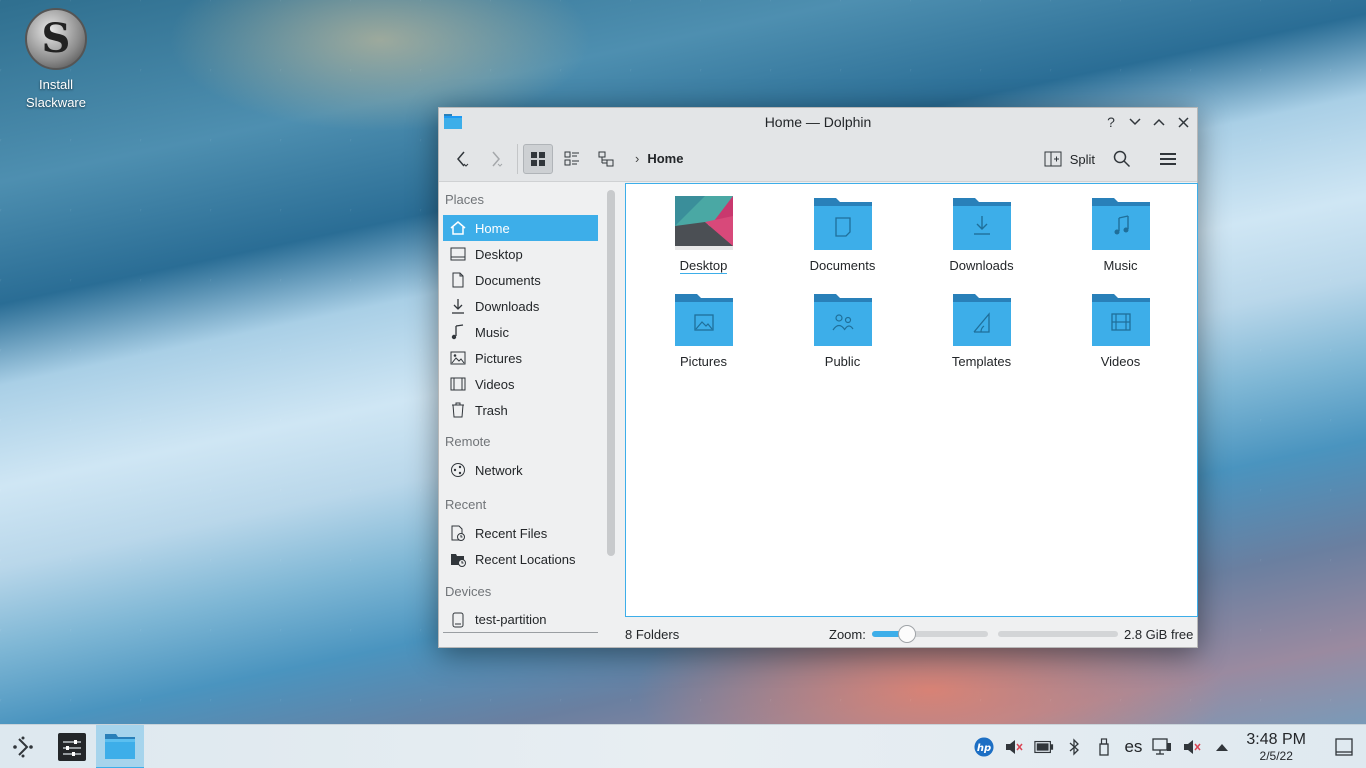  Describe the element at coordinates (520, 280) in the screenshot. I see `sidebar-item-documents: Documents` at that location.